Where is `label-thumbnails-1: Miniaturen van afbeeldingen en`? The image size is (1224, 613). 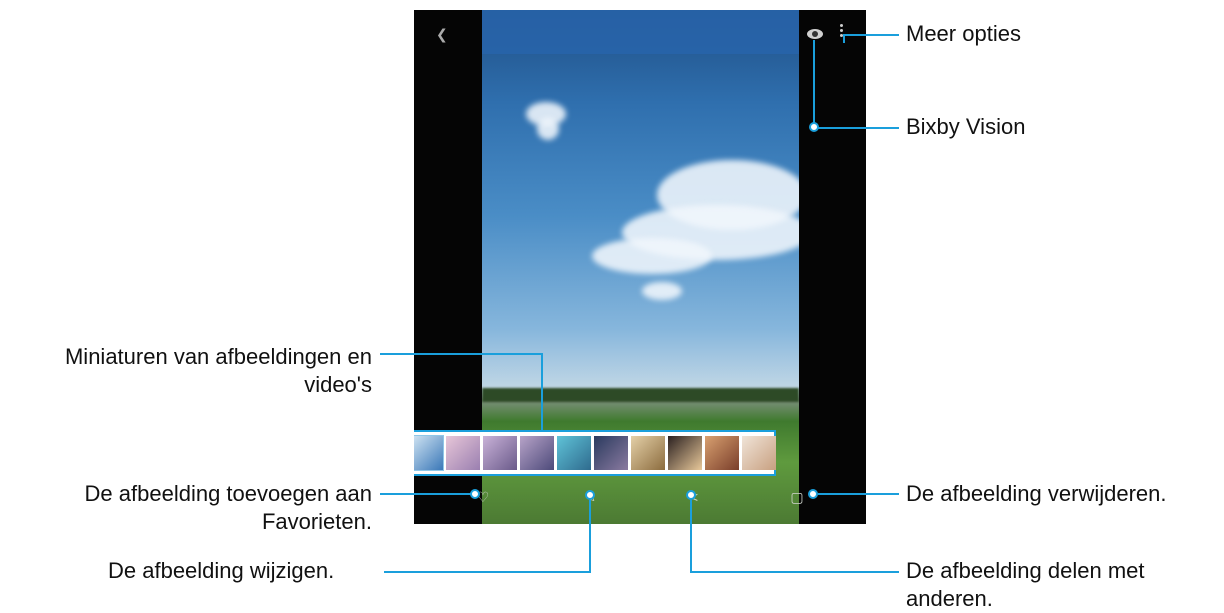 label-thumbnails-1: Miniaturen van afbeeldingen en is located at coordinates (218, 356).